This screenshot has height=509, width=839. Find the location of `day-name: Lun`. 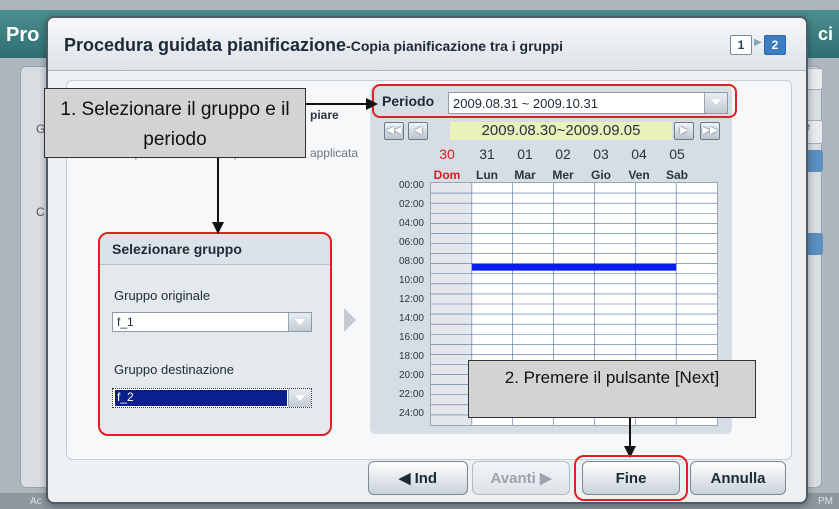

day-name: Lun is located at coordinates (487, 175).